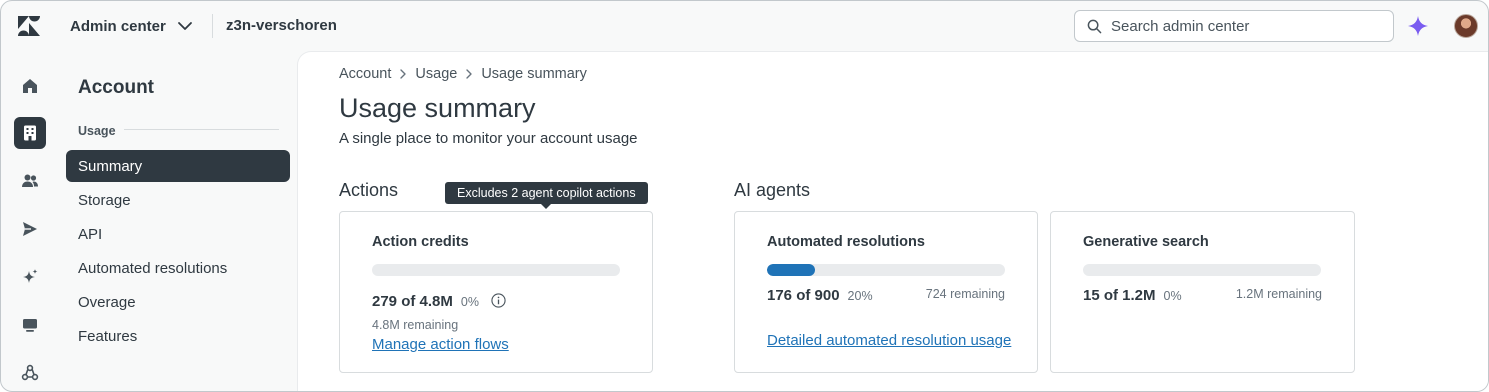  Describe the element at coordinates (29, 26) in the screenshot. I see `zendesk-logo-icon` at that location.